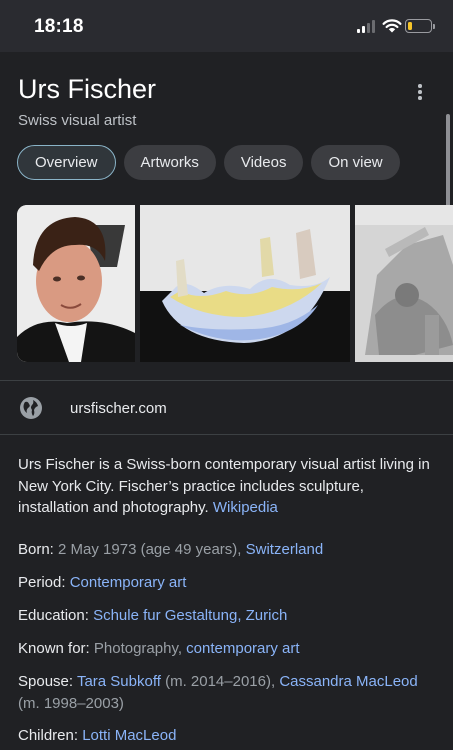 Image resolution: width=453 pixels, height=750 pixels. I want to click on sculpture-illustration, so click(245, 283).